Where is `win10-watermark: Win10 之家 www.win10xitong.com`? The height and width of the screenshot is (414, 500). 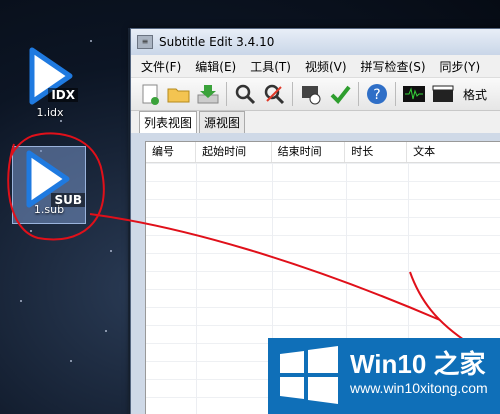
win10-watermark: Win10 之家 www.win10xitong.com is located at coordinates (384, 376).